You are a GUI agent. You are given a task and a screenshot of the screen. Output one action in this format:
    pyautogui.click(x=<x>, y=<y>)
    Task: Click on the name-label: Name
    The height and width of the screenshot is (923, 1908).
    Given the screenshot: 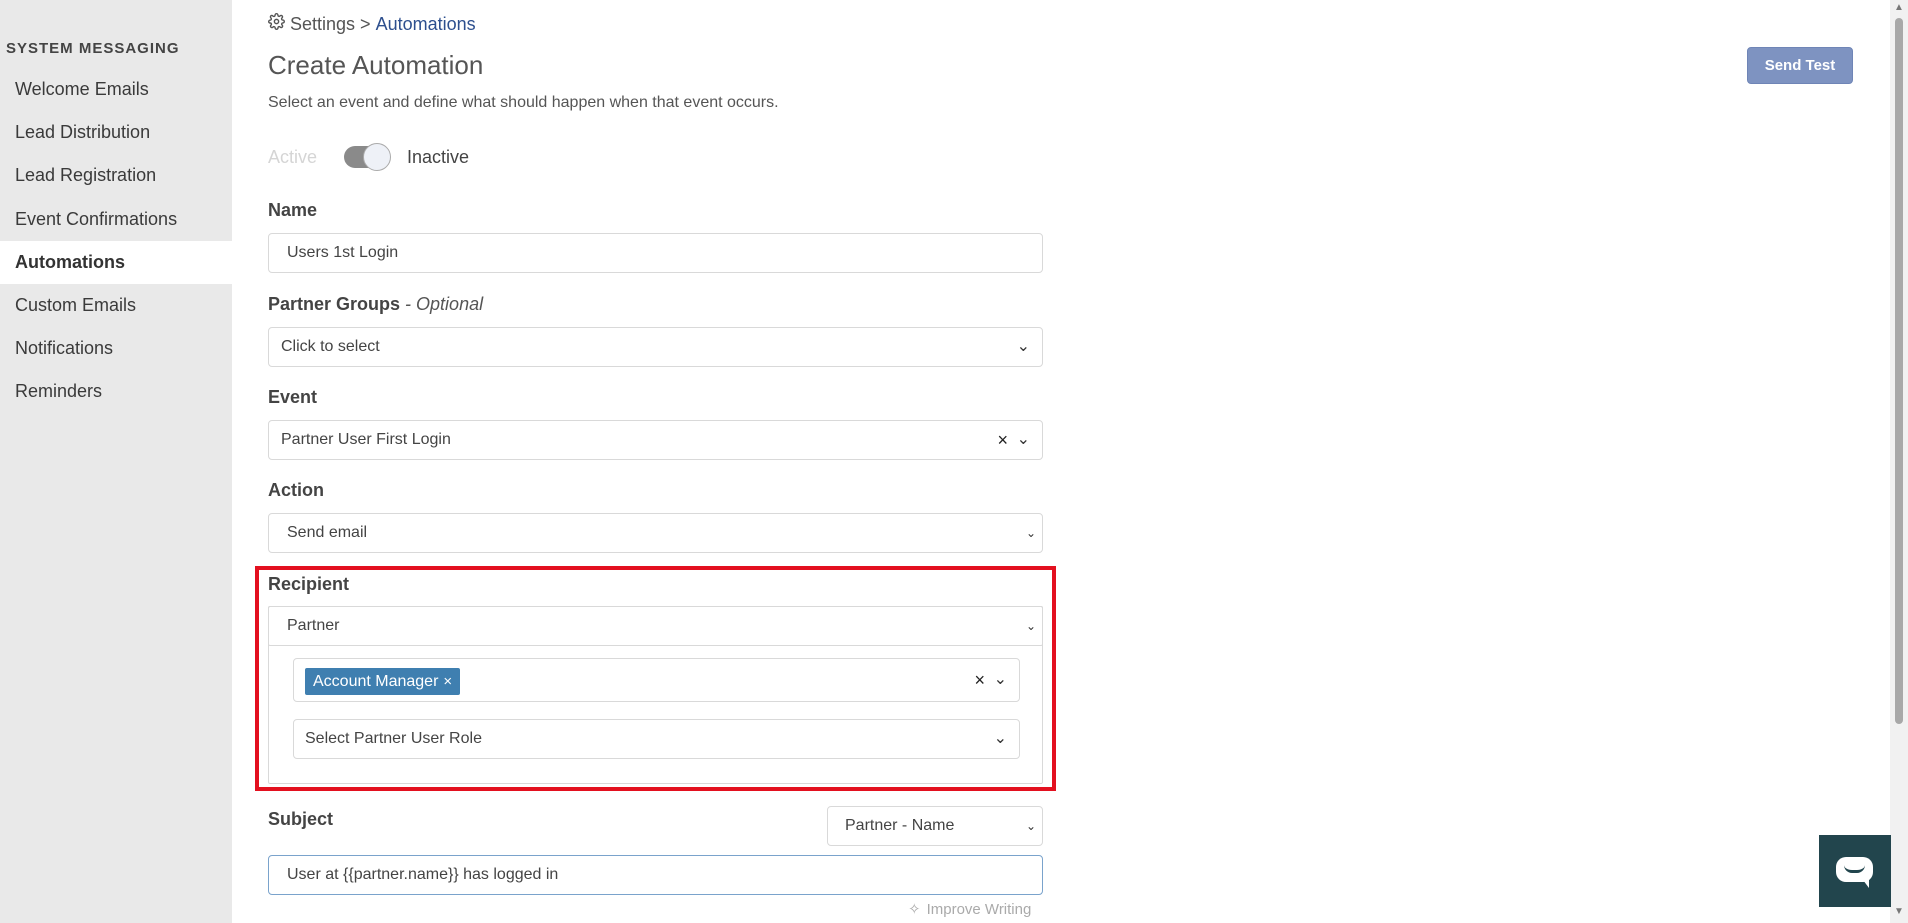 What is the action you would take?
    pyautogui.click(x=293, y=210)
    